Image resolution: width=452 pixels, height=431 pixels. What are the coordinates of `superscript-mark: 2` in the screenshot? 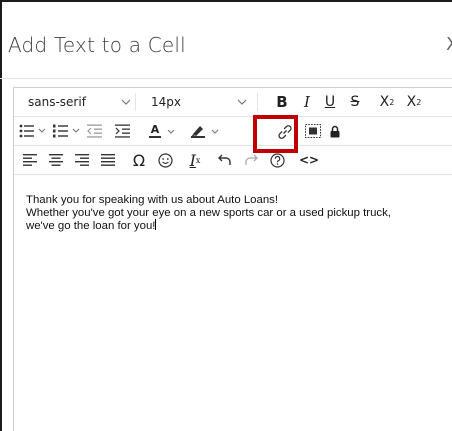 It's located at (392, 102).